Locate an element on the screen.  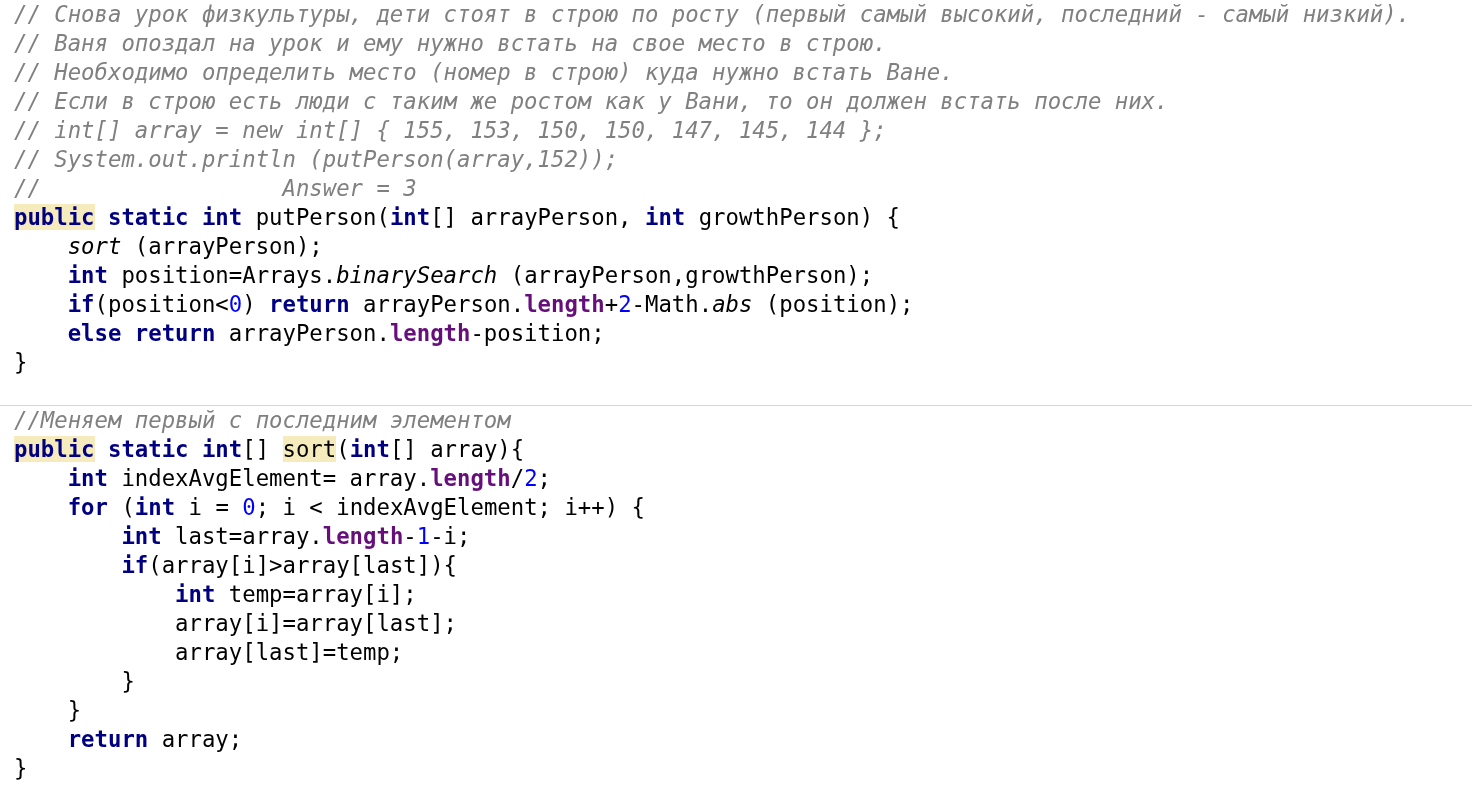
code-line: array[i]=array[last]; is located at coordinates (316, 623).